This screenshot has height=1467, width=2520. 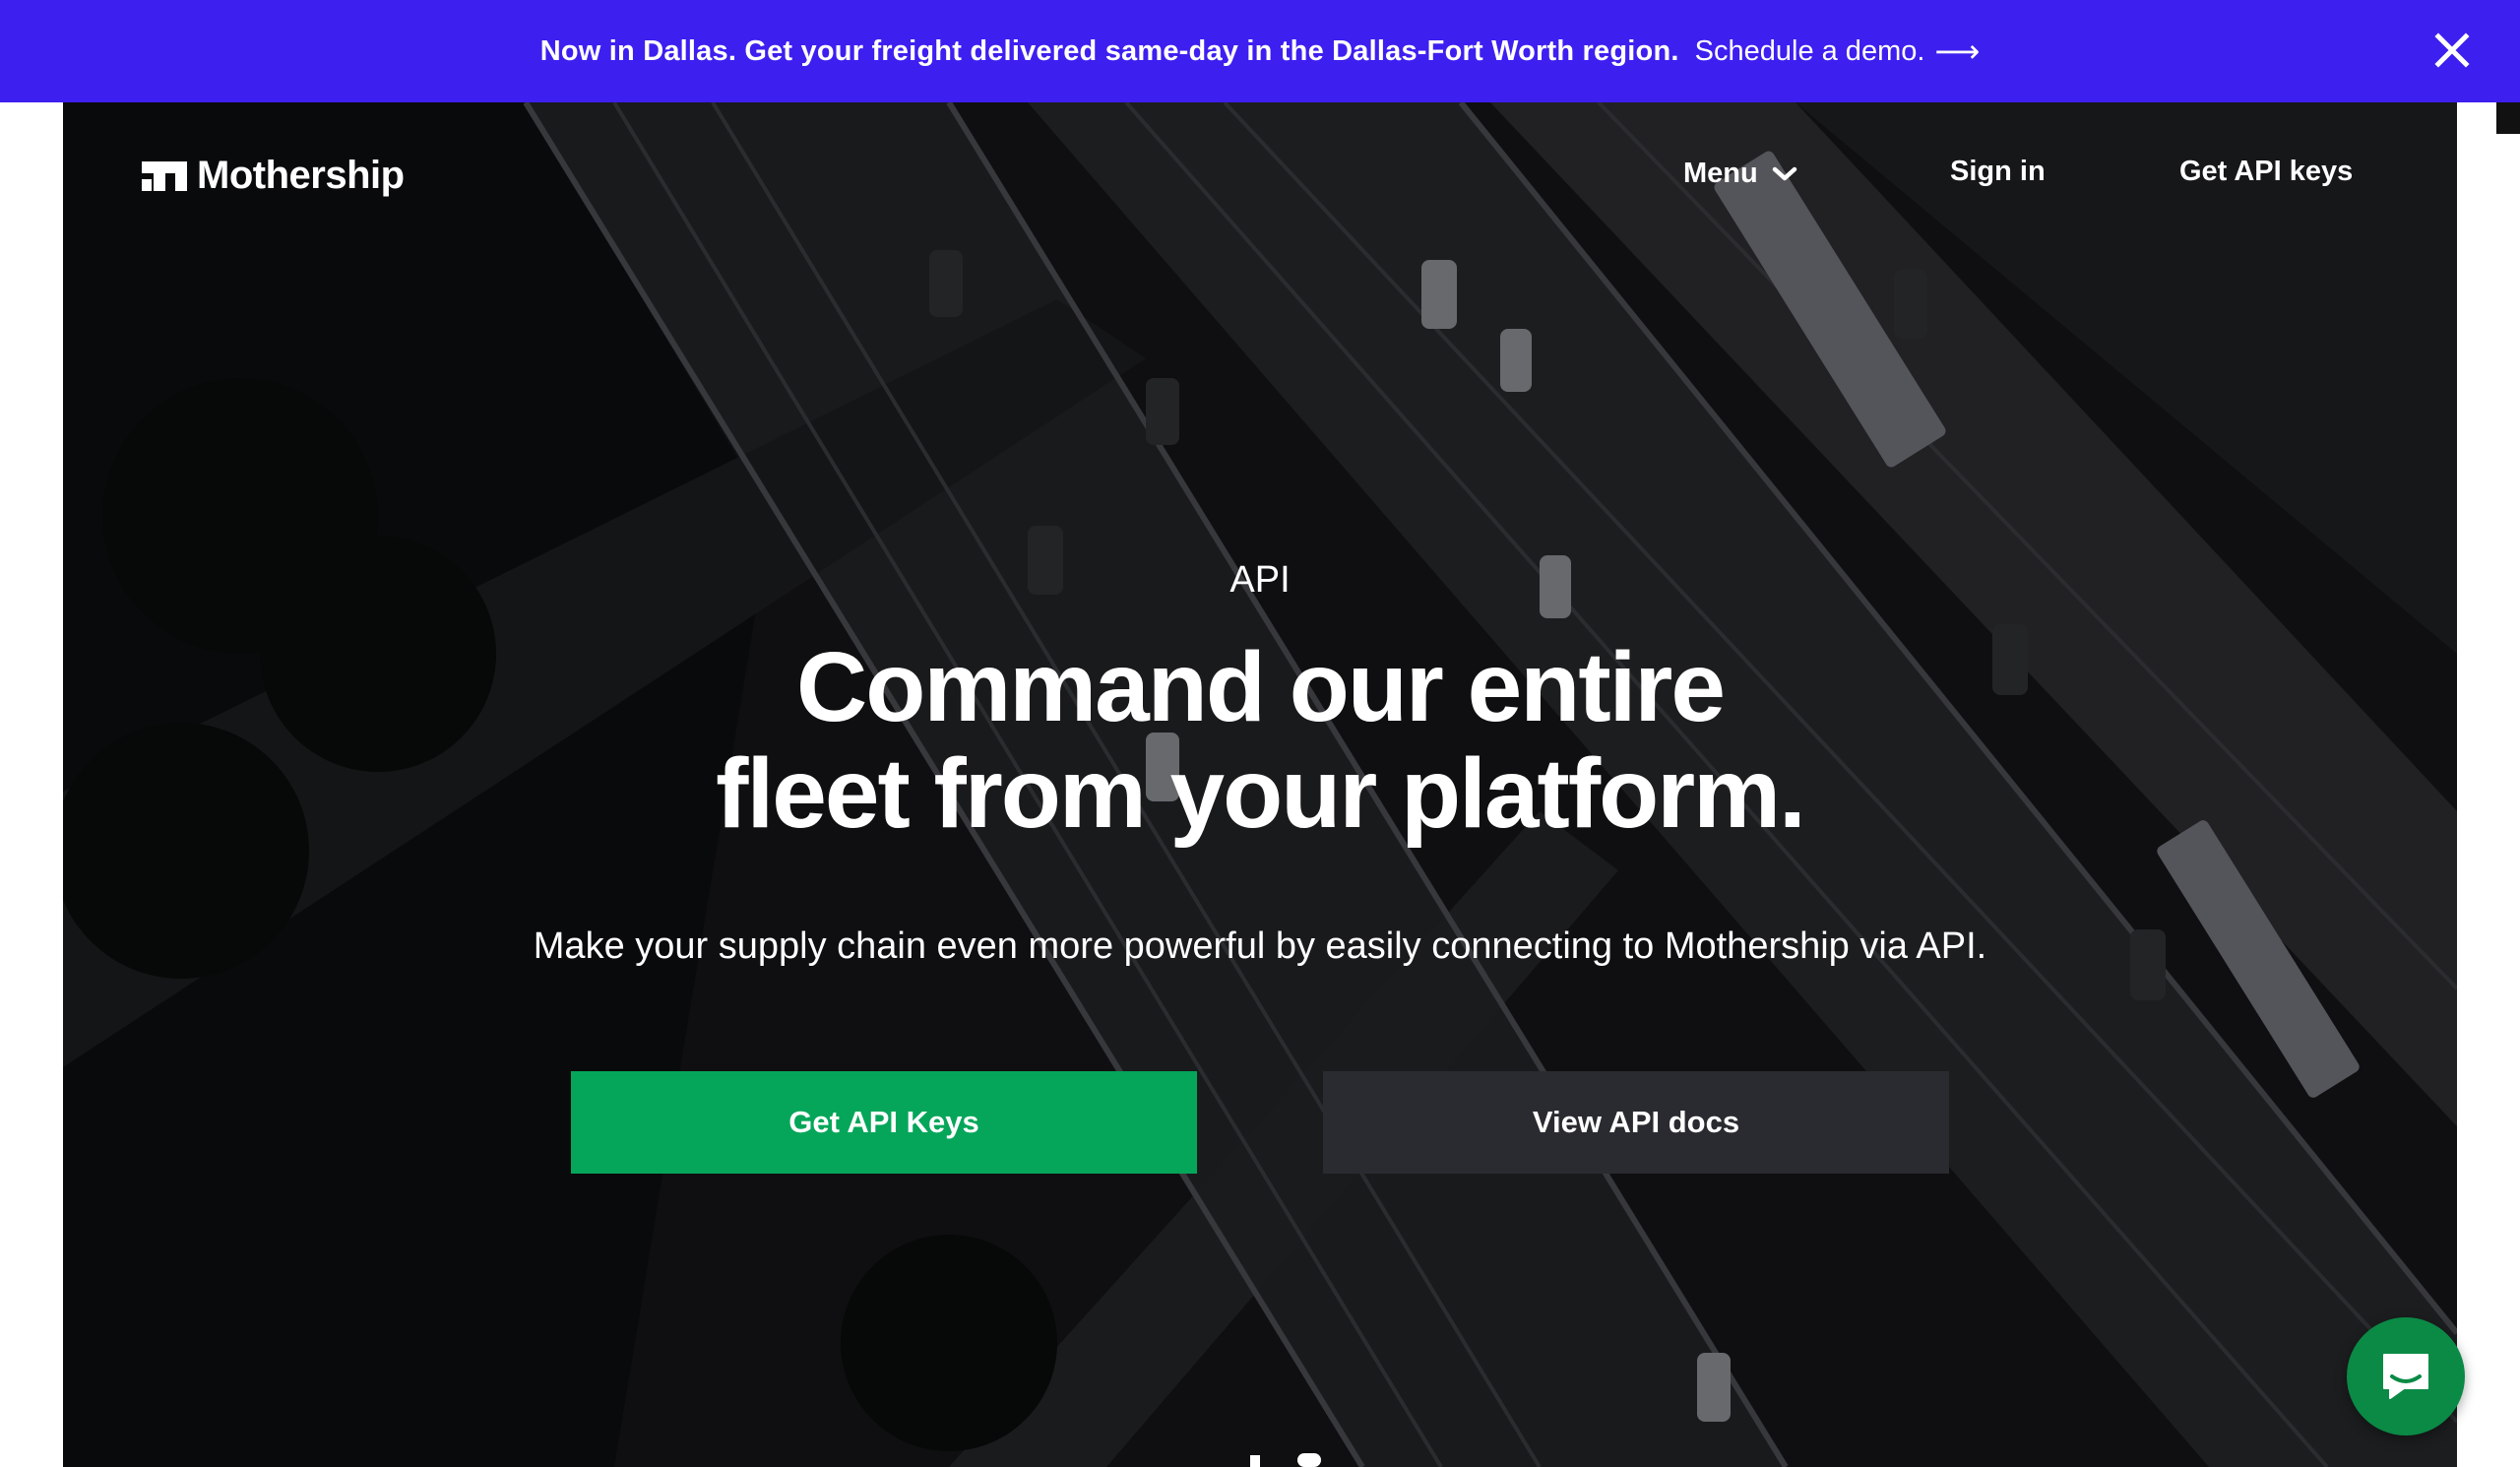 What do you see at coordinates (1809, 50) in the screenshot?
I see `schedule-demo-label: Schedule a demo.` at bounding box center [1809, 50].